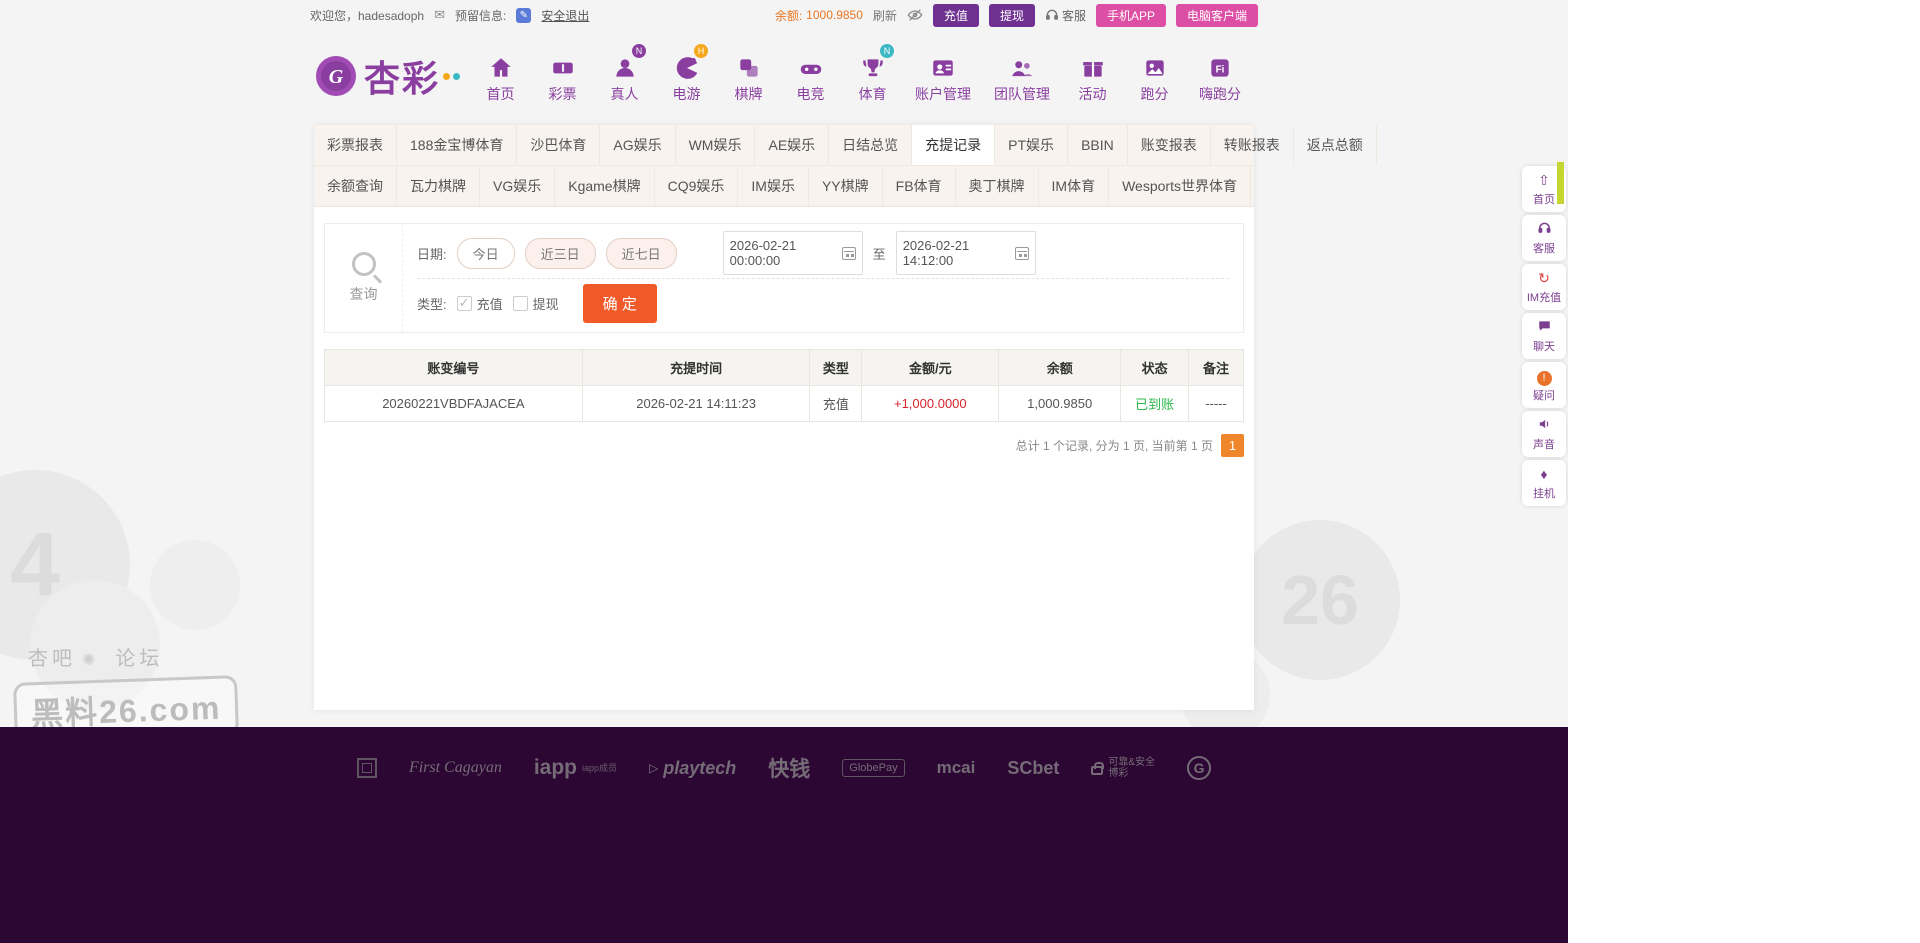 Image resolution: width=1920 pixels, height=943 pixels. Describe the element at coordinates (1544, 385) in the screenshot. I see `toolbar-question-button: ! 疑问` at that location.